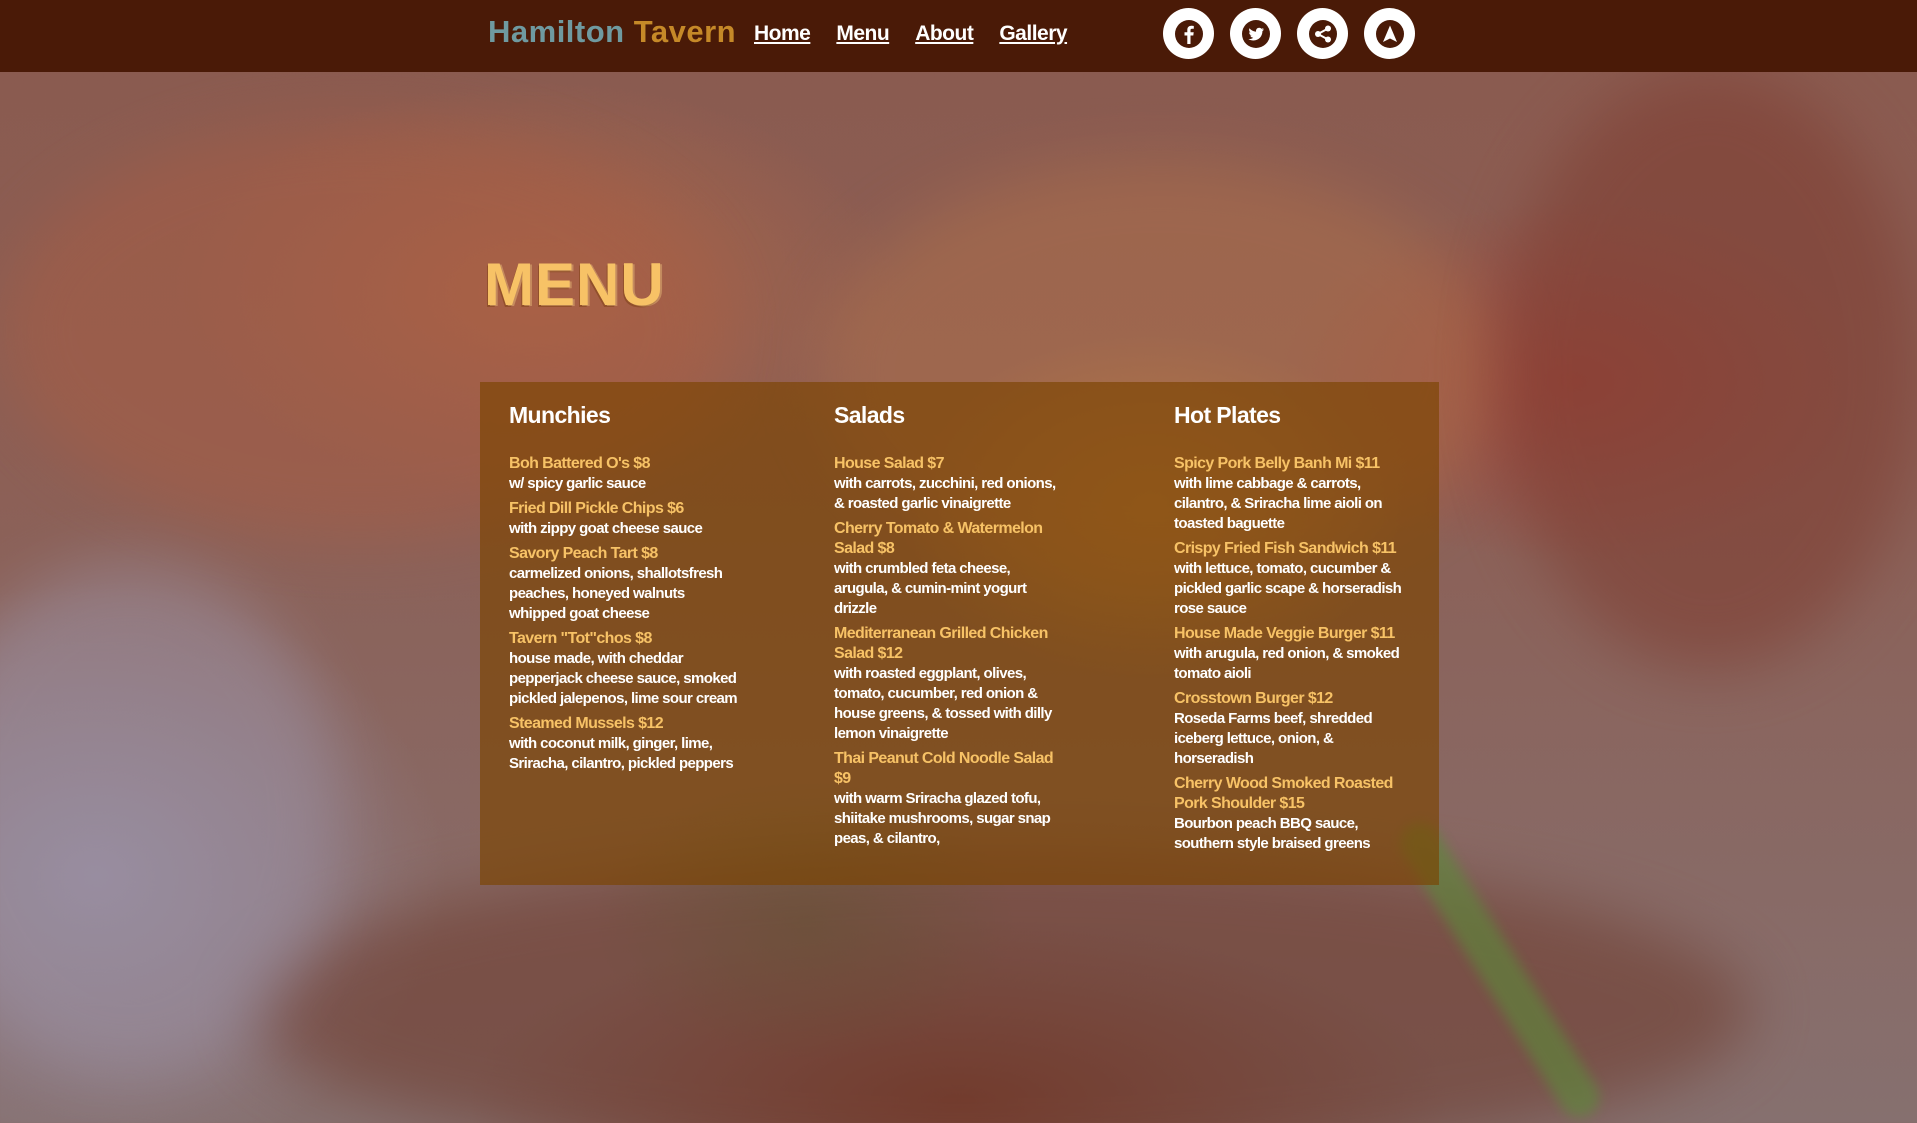 This screenshot has width=1917, height=1123. Describe the element at coordinates (862, 34) in the screenshot. I see `nav-menu-link: Menu` at that location.